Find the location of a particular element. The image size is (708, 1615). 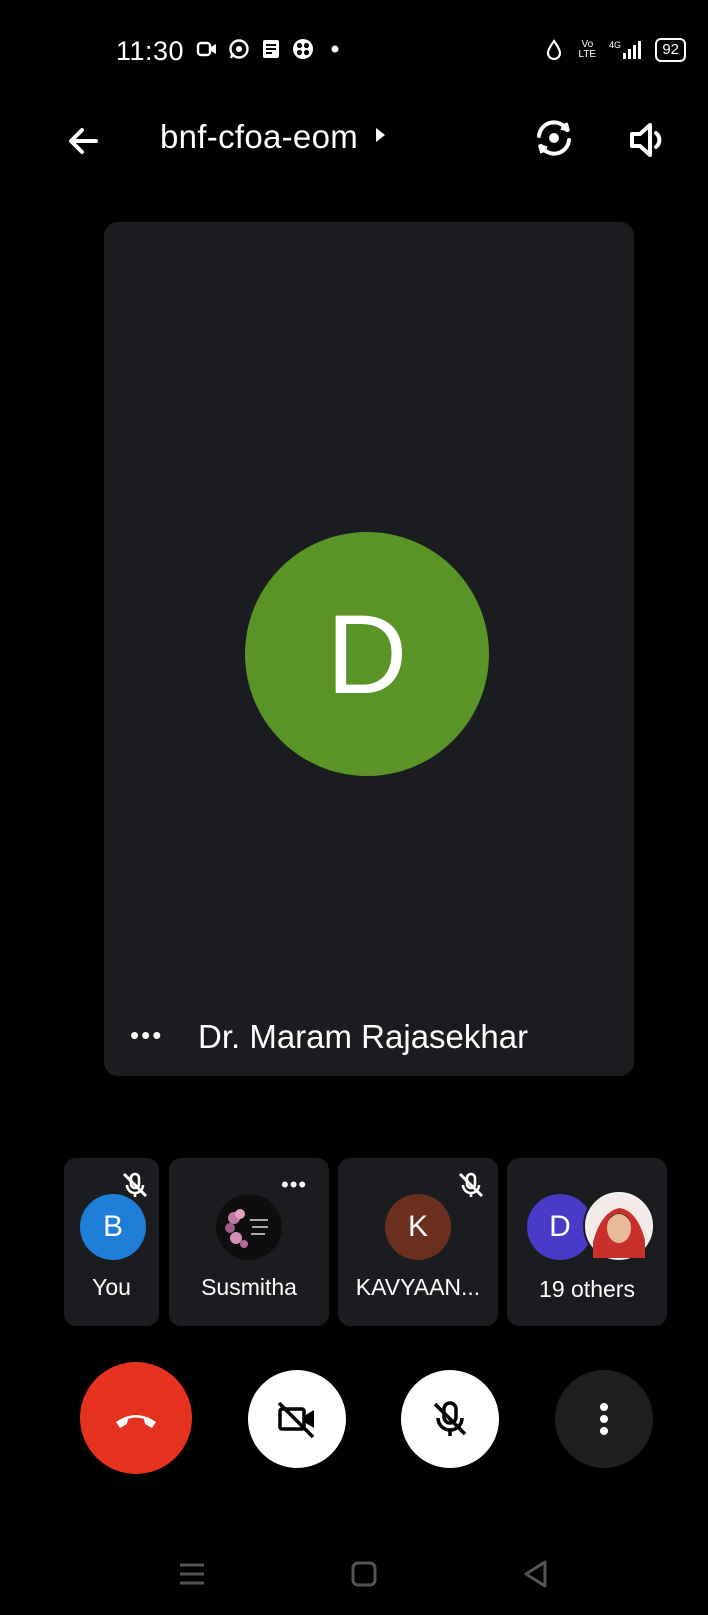

meeting-title: bnf-cfoa-eom is located at coordinates (259, 136).